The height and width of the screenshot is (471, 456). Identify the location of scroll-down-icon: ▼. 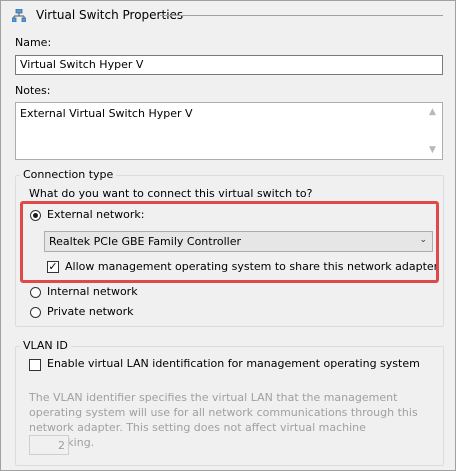
(432, 150).